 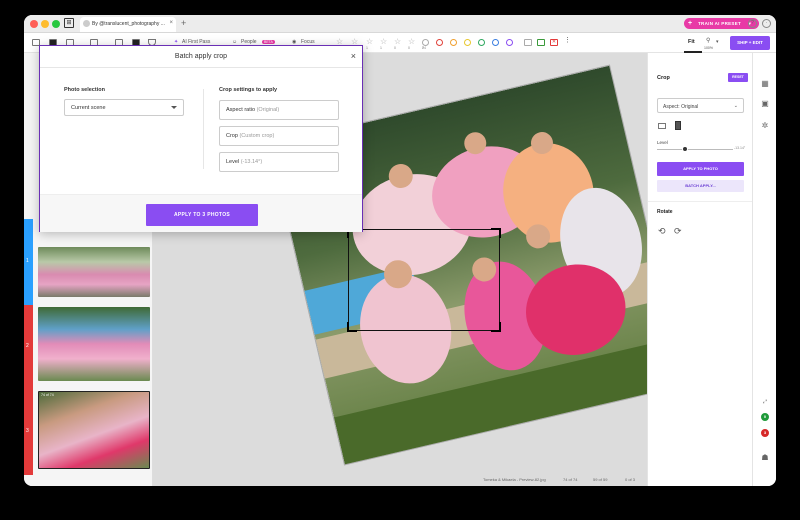 I want to click on beta-badge: BETA, so click(x=268, y=42).